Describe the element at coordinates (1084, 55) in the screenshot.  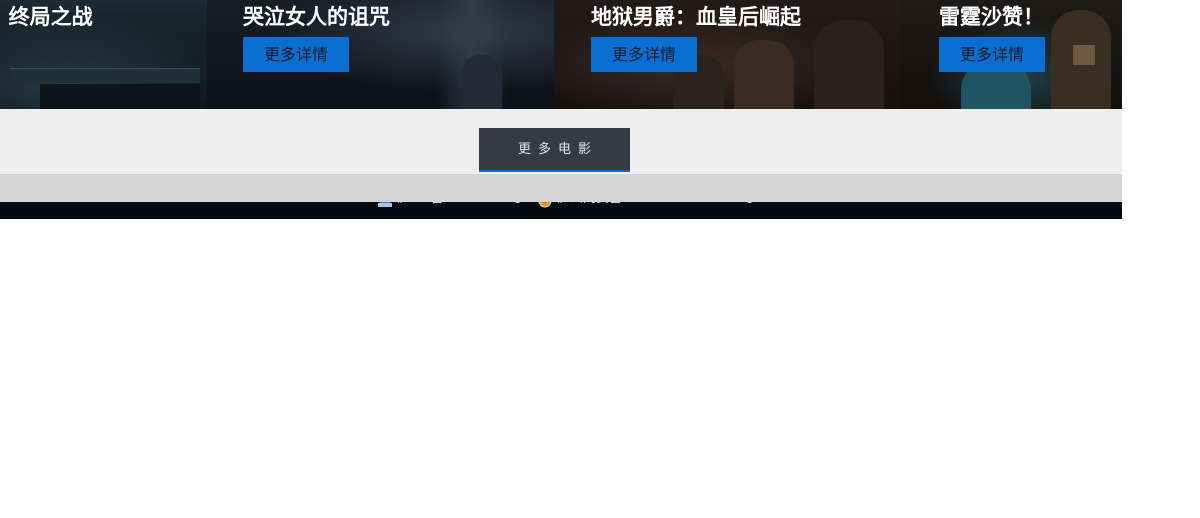
I see `poster-prop` at that location.